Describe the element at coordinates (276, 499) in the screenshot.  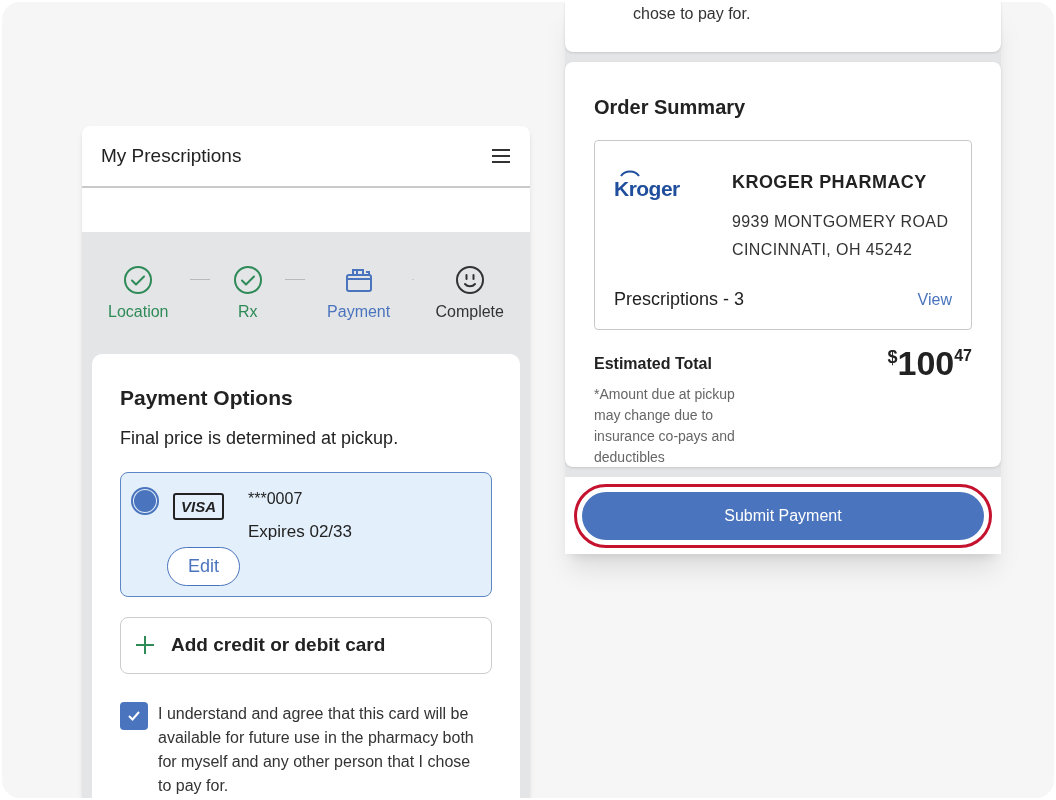
I see `card-number: ***0007` at that location.